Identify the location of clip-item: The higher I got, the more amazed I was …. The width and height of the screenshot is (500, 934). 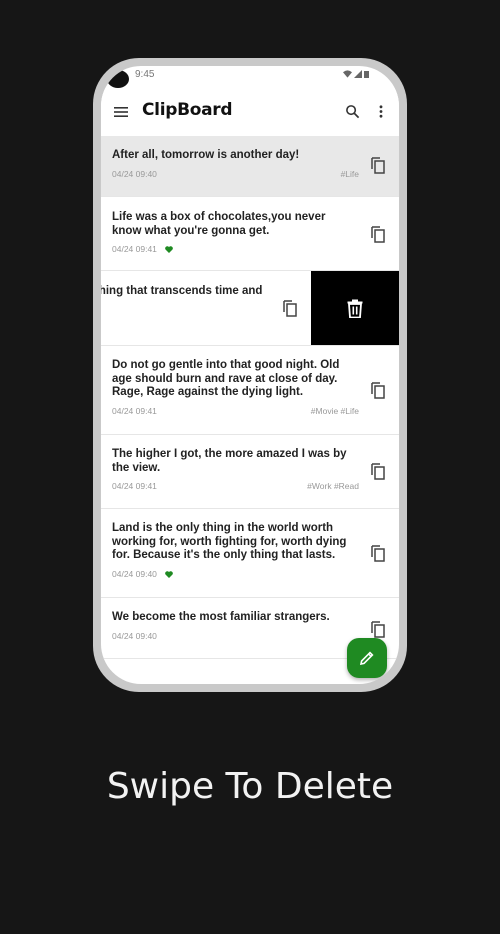
(250, 472).